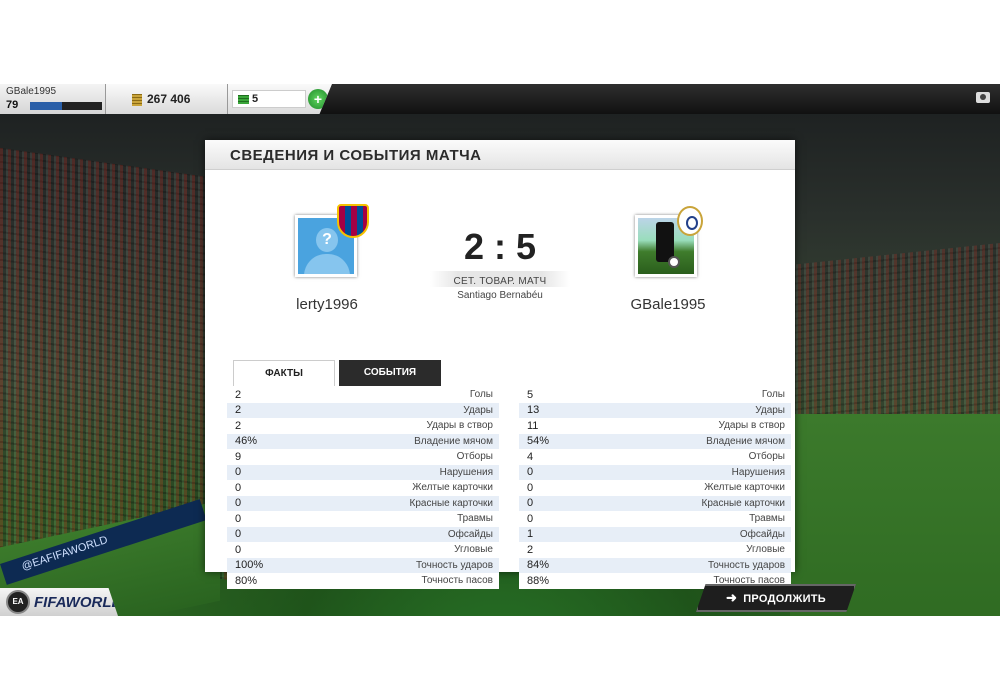 The height and width of the screenshot is (700, 1000). What do you see at coordinates (363, 550) in the screenshot?
I see `stat-row: 0 Угловые` at bounding box center [363, 550].